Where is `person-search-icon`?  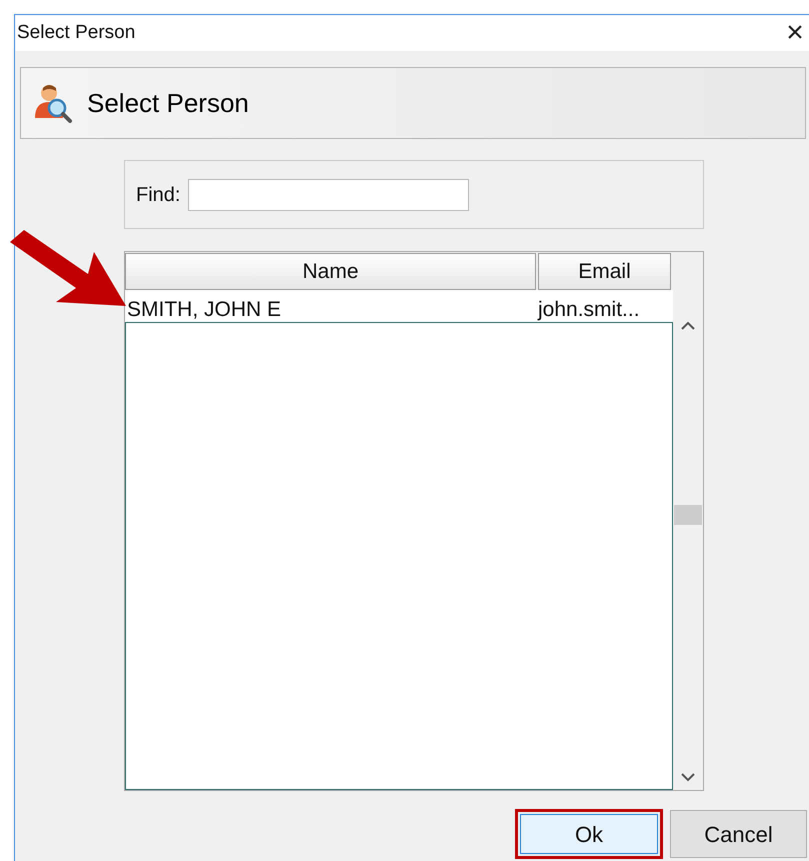 person-search-icon is located at coordinates (53, 103).